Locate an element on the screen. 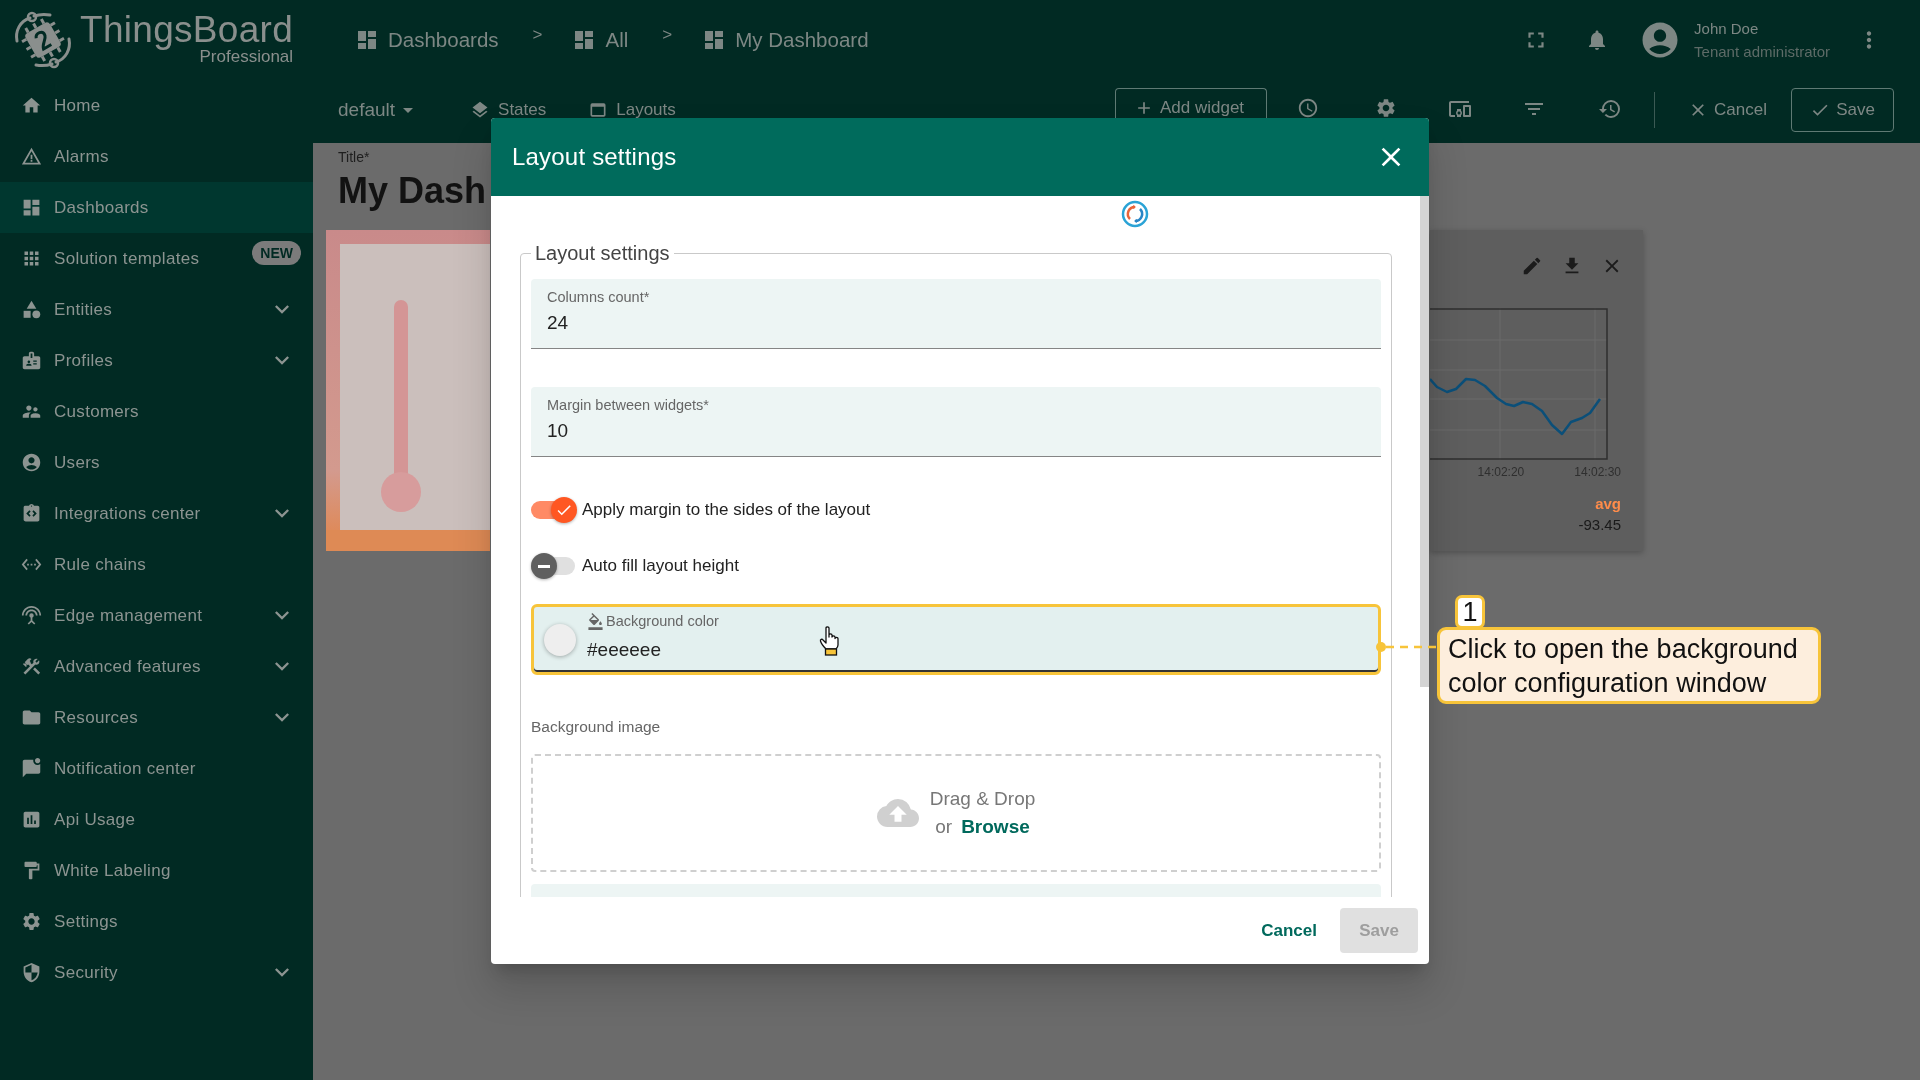  hint-callout: Click to open the background color configuration window is located at coordinates (1629, 665).